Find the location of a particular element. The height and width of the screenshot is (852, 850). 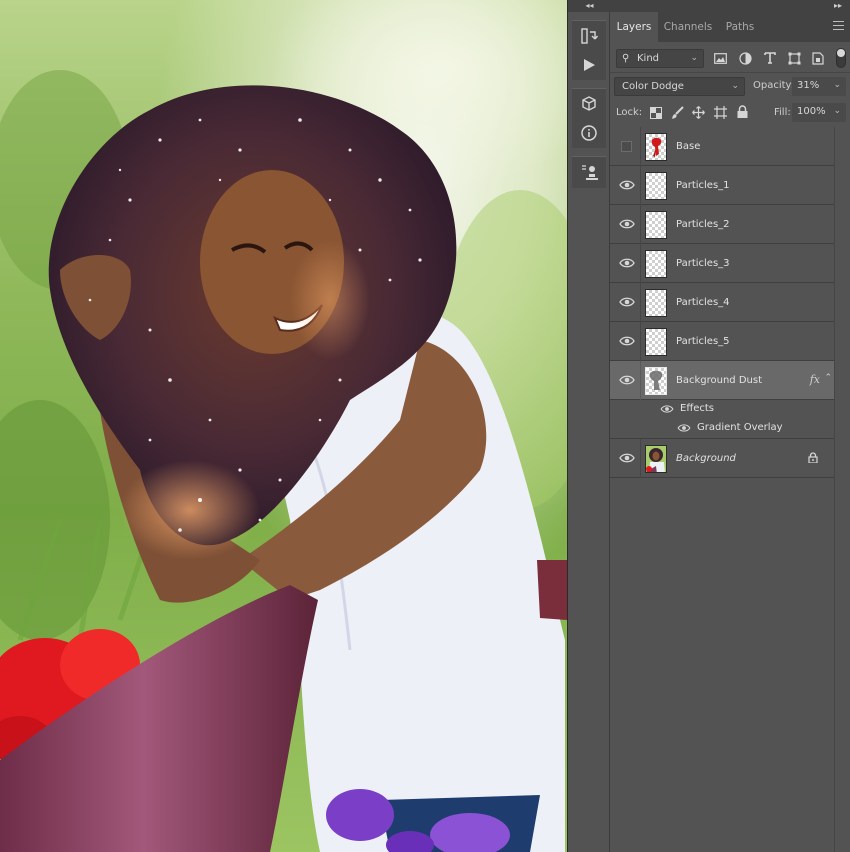

fill-label: Fill: is located at coordinates (782, 112).